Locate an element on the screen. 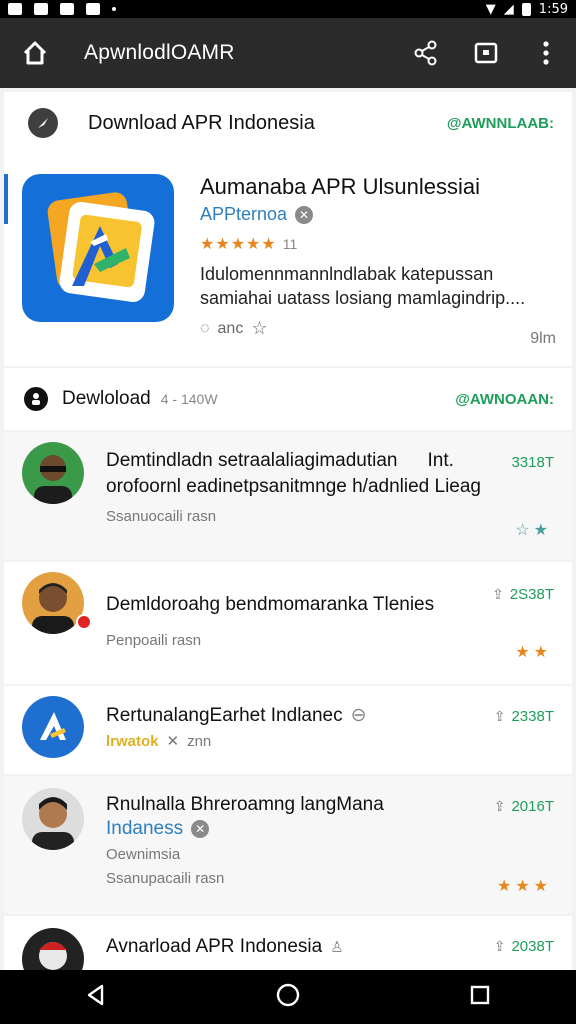  item-meta: lrwatok ✕ znn is located at coordinates (159, 741).